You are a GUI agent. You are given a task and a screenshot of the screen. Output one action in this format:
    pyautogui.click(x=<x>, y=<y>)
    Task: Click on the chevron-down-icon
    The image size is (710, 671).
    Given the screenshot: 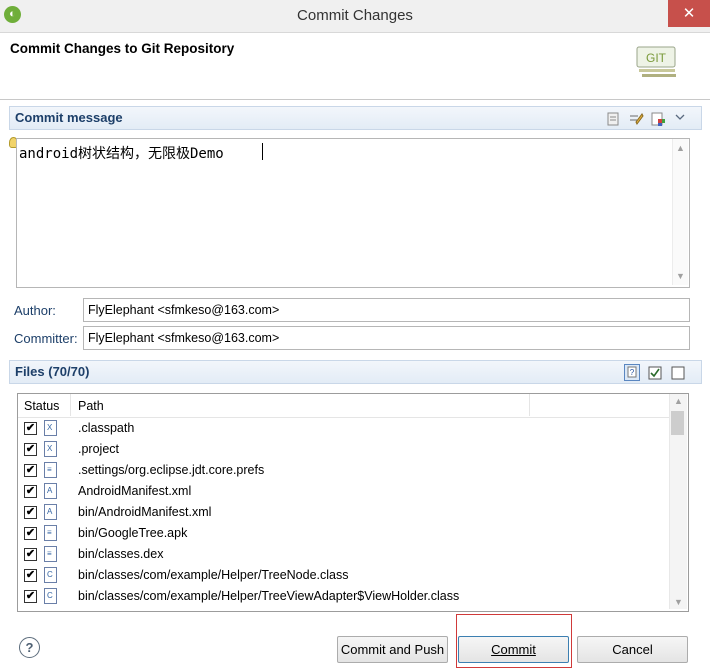 What is the action you would take?
    pyautogui.click(x=680, y=117)
    